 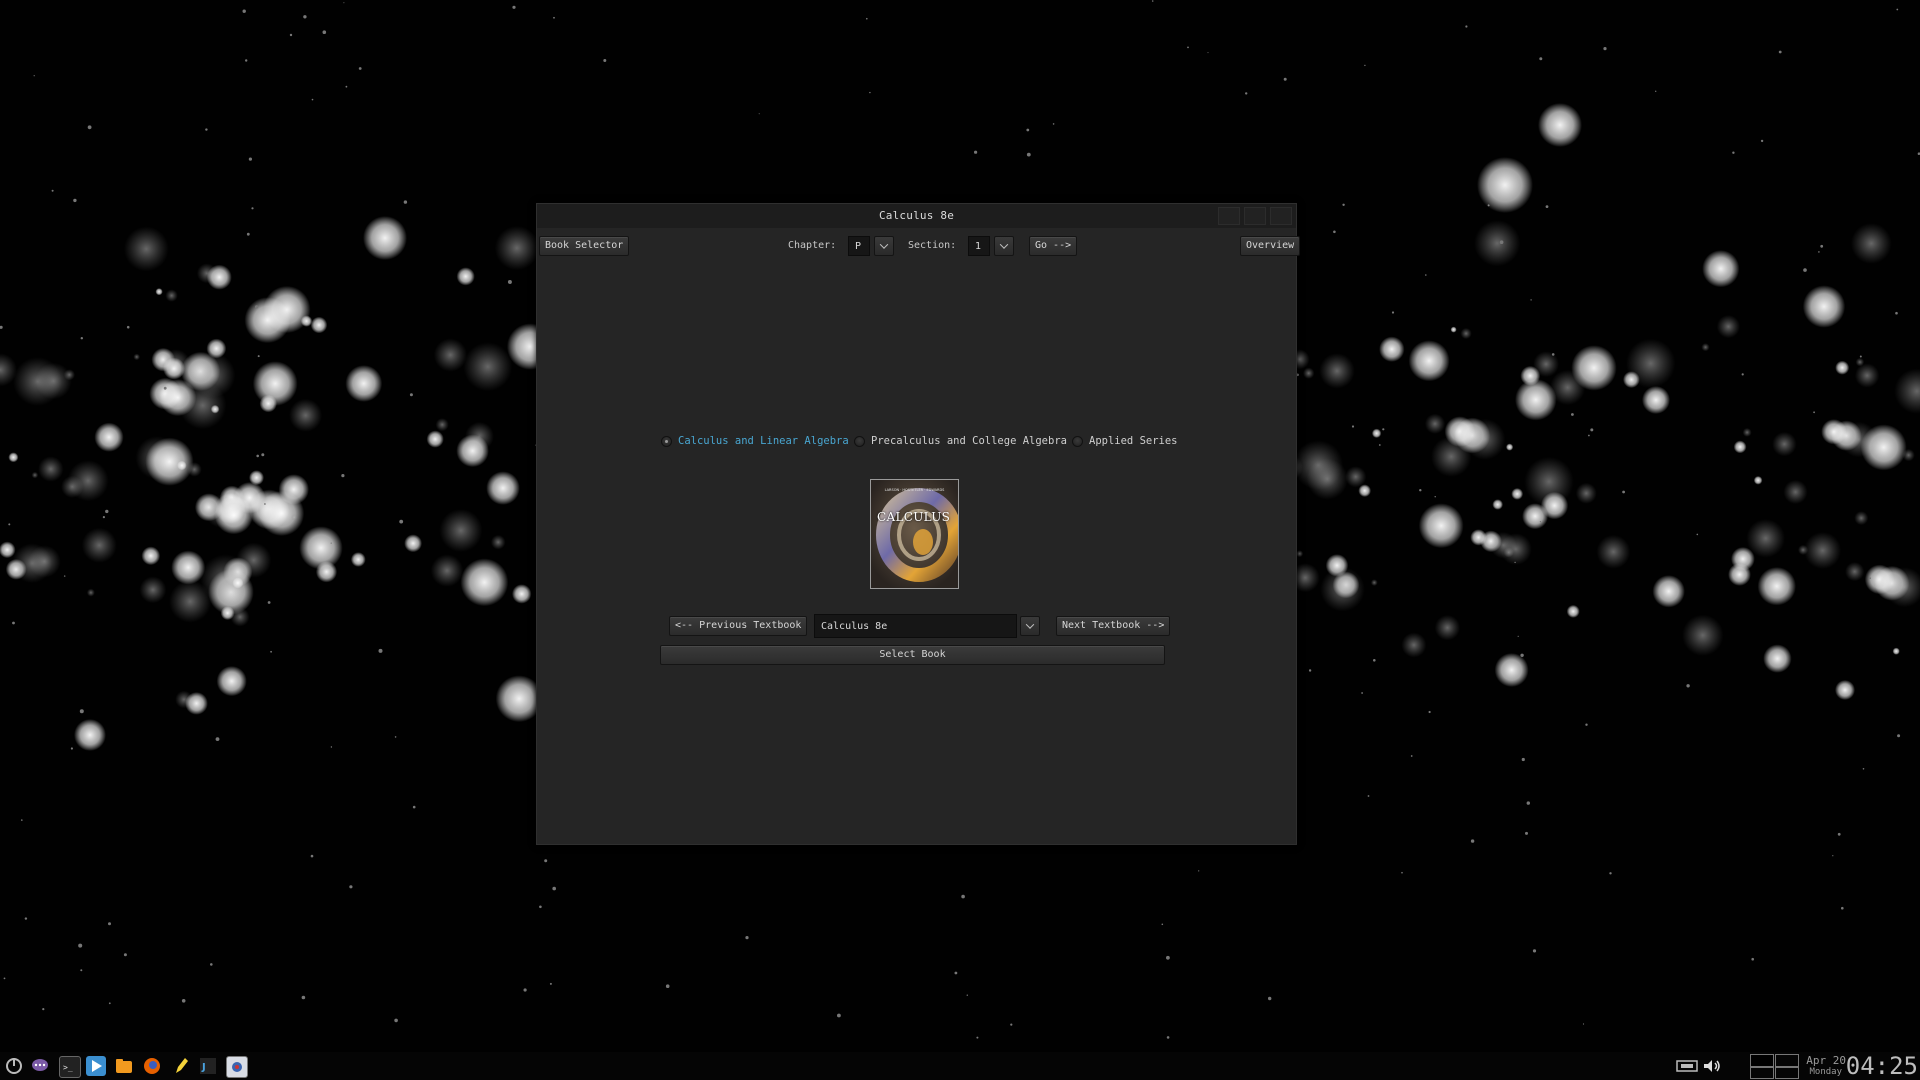 I want to click on app-icon, so click(x=237, y=1067).